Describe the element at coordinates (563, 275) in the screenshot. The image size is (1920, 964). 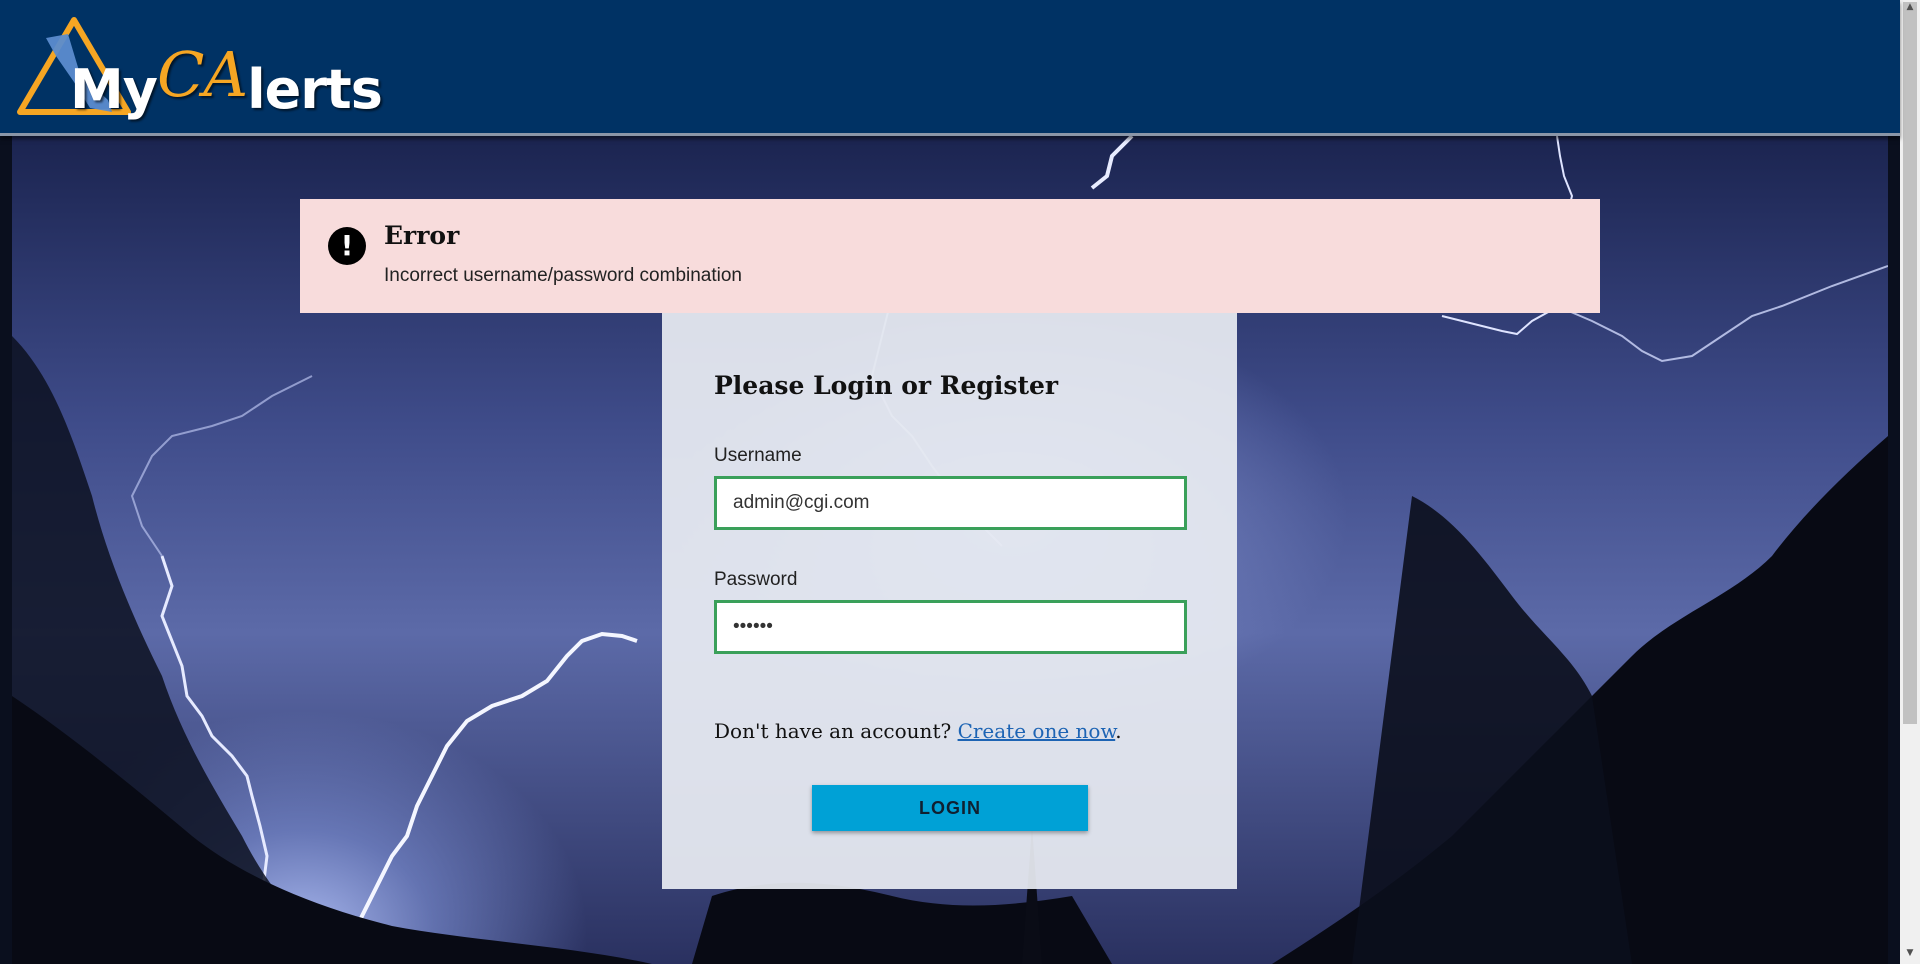
I see `error-message: Incorrect username/password combination` at that location.